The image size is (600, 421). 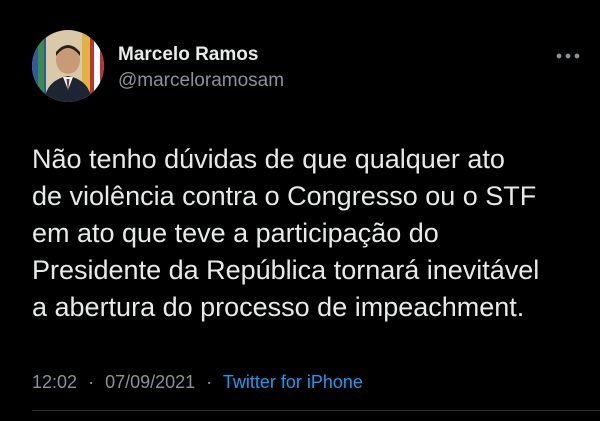 What do you see at coordinates (150, 382) in the screenshot?
I see `tweet-date: 07/09/2021` at bounding box center [150, 382].